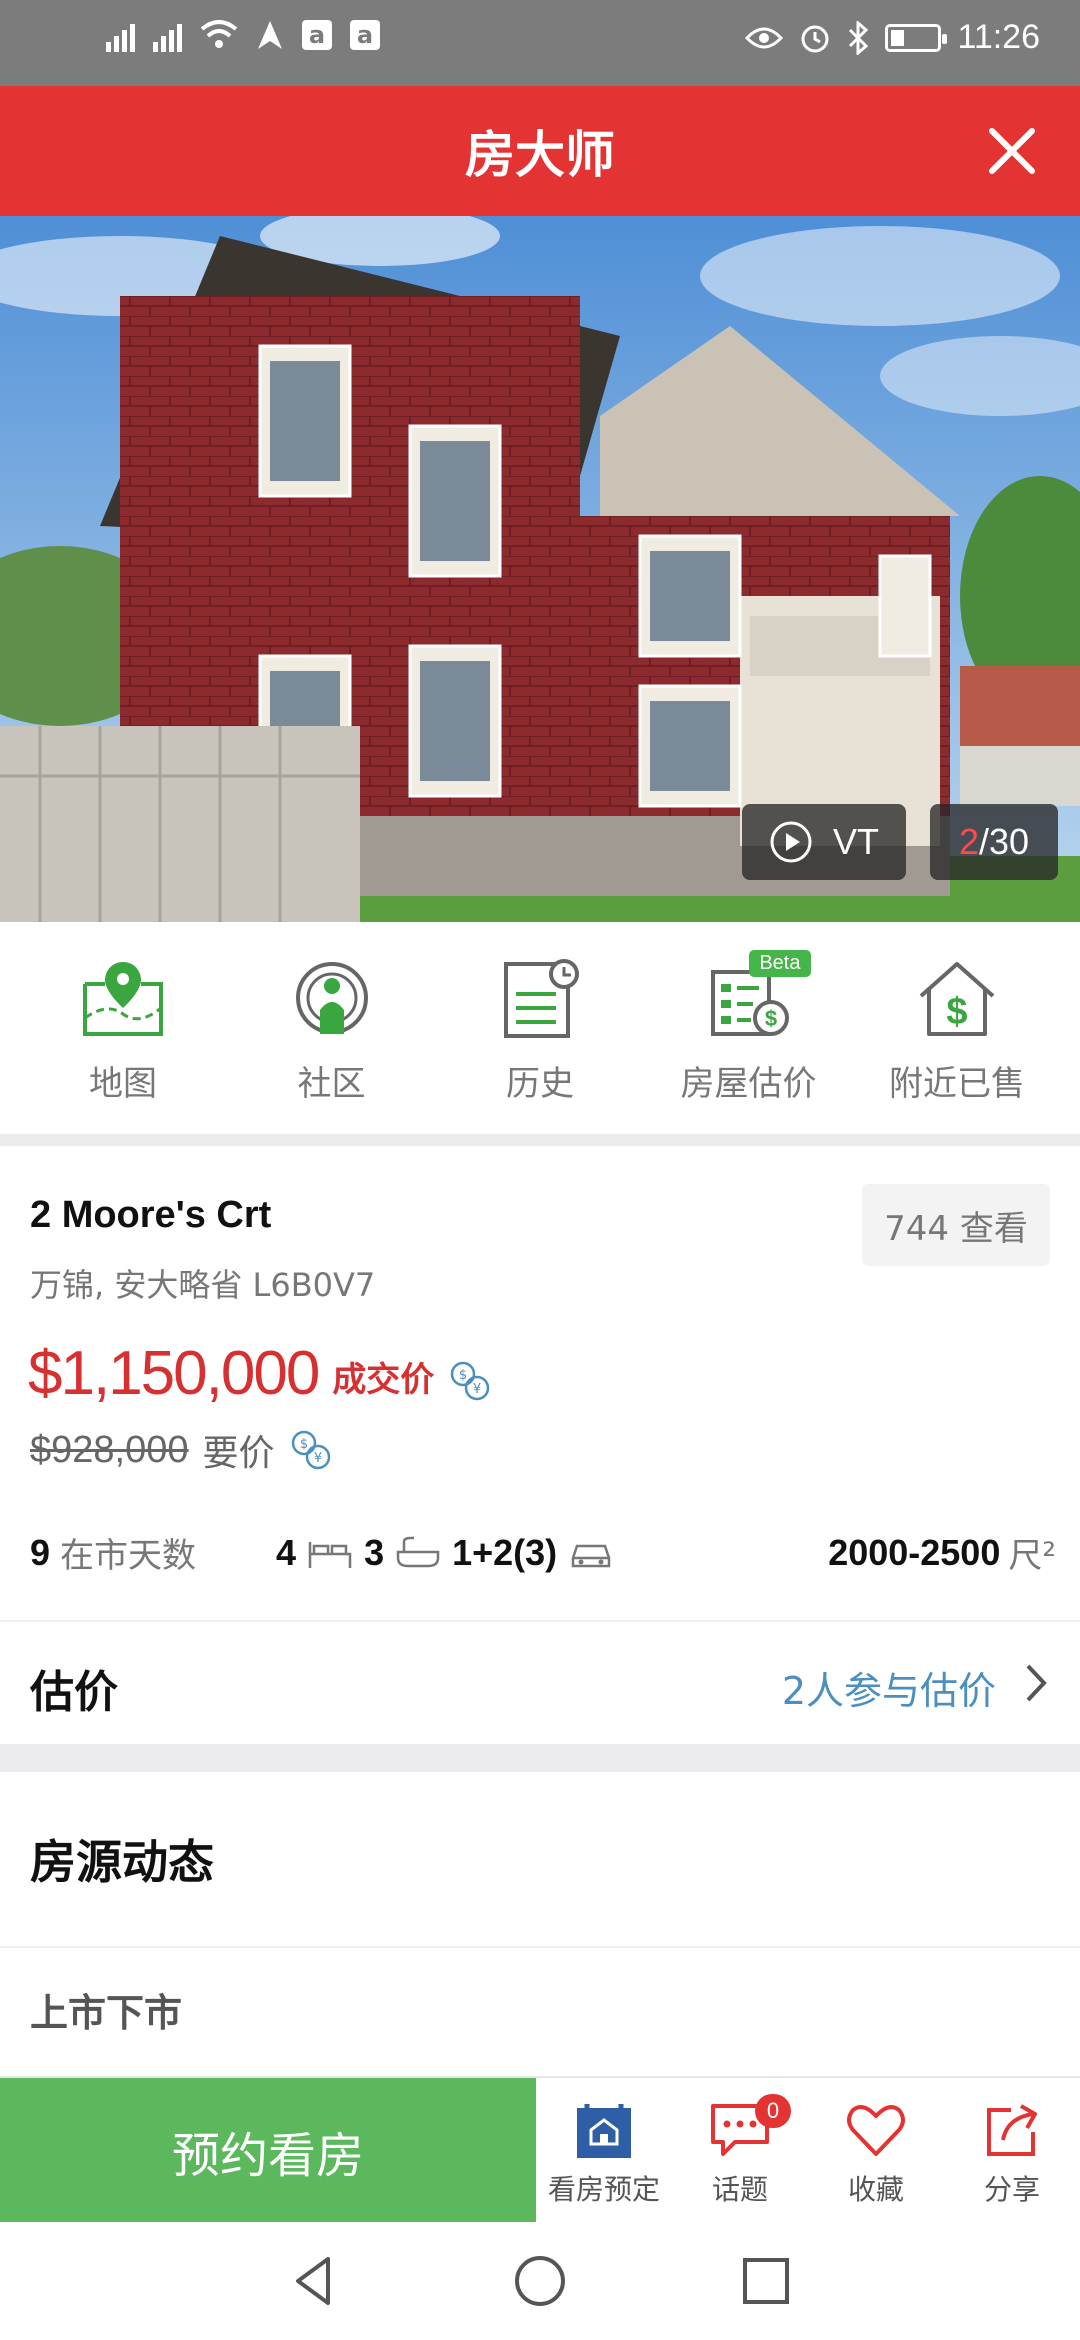  I want to click on status-right-icons: 11:26, so click(892, 37).